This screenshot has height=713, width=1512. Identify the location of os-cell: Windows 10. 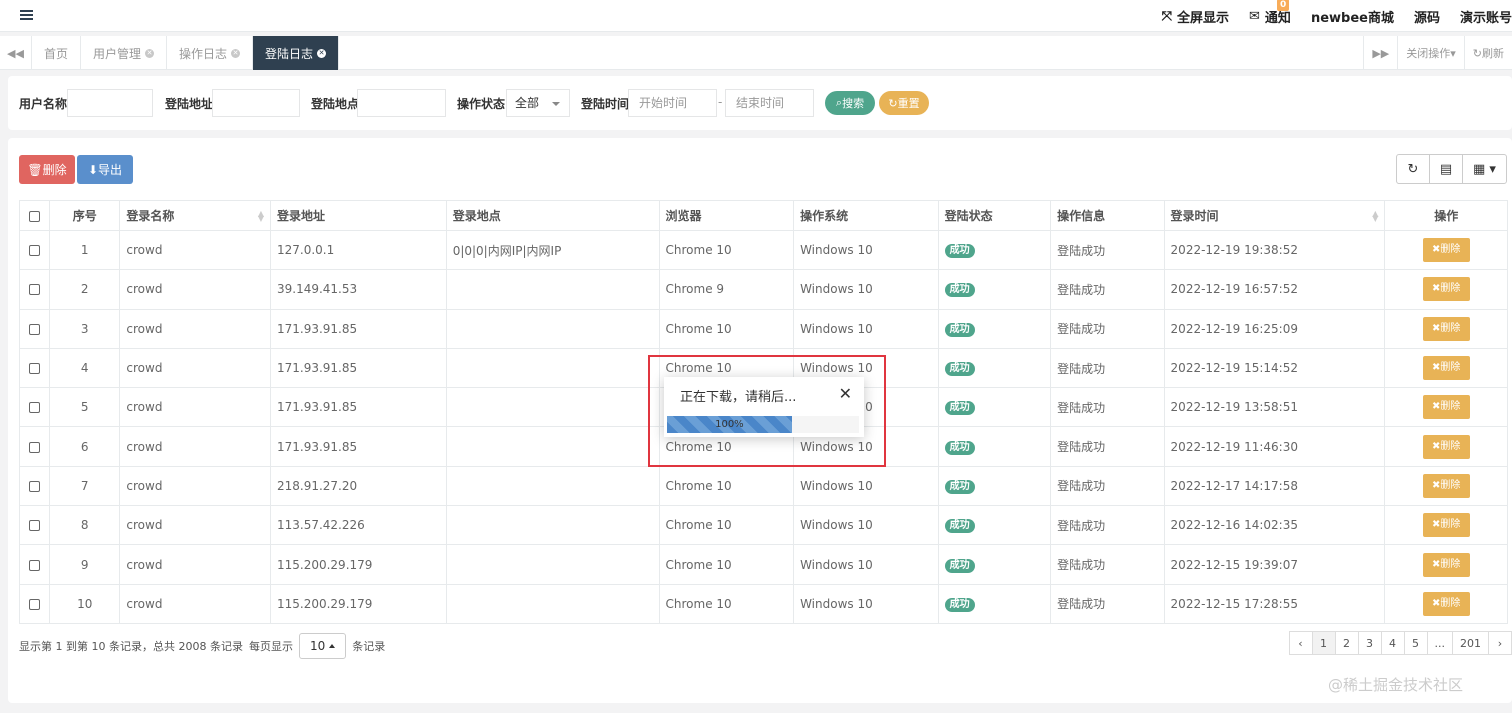
(866, 525).